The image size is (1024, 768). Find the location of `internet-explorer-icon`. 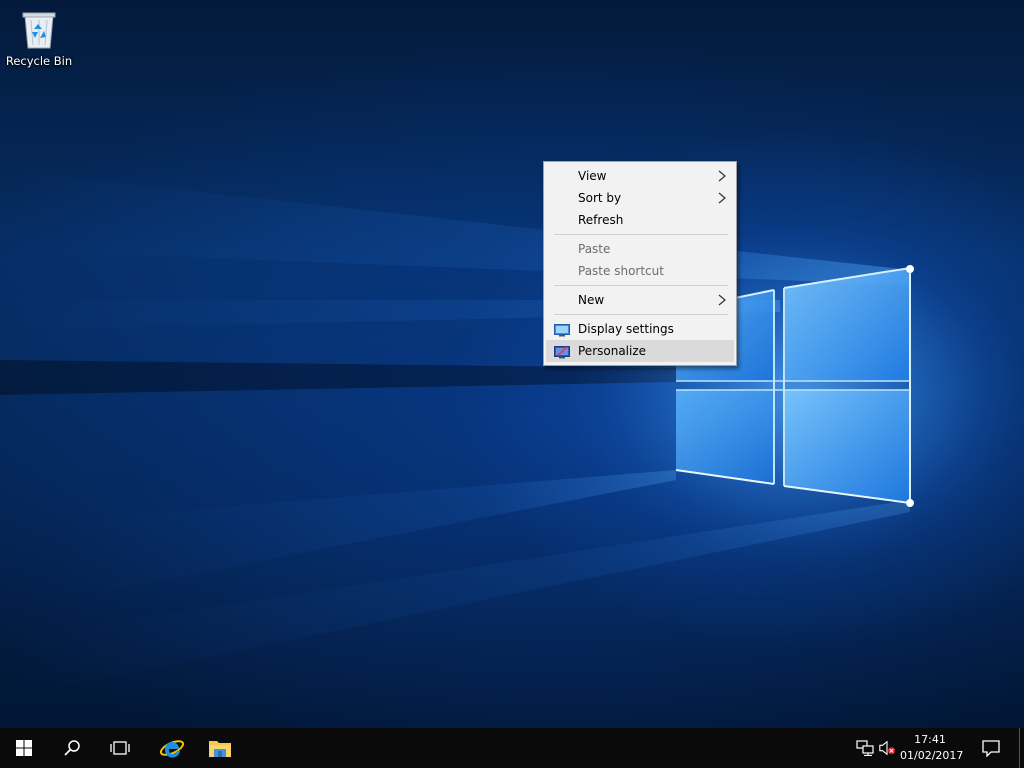

internet-explorer-icon is located at coordinates (172, 749).